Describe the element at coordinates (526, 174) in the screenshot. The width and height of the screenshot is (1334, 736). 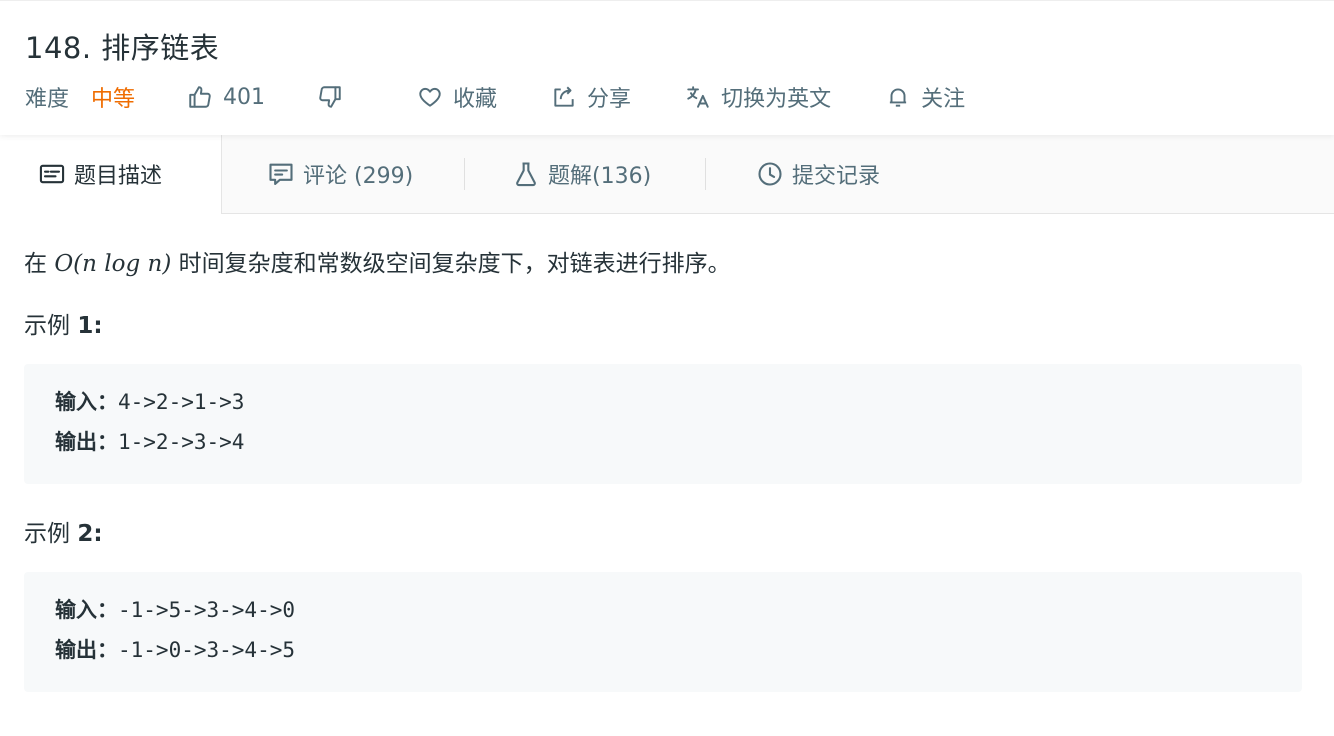
I see `flask-icon` at that location.